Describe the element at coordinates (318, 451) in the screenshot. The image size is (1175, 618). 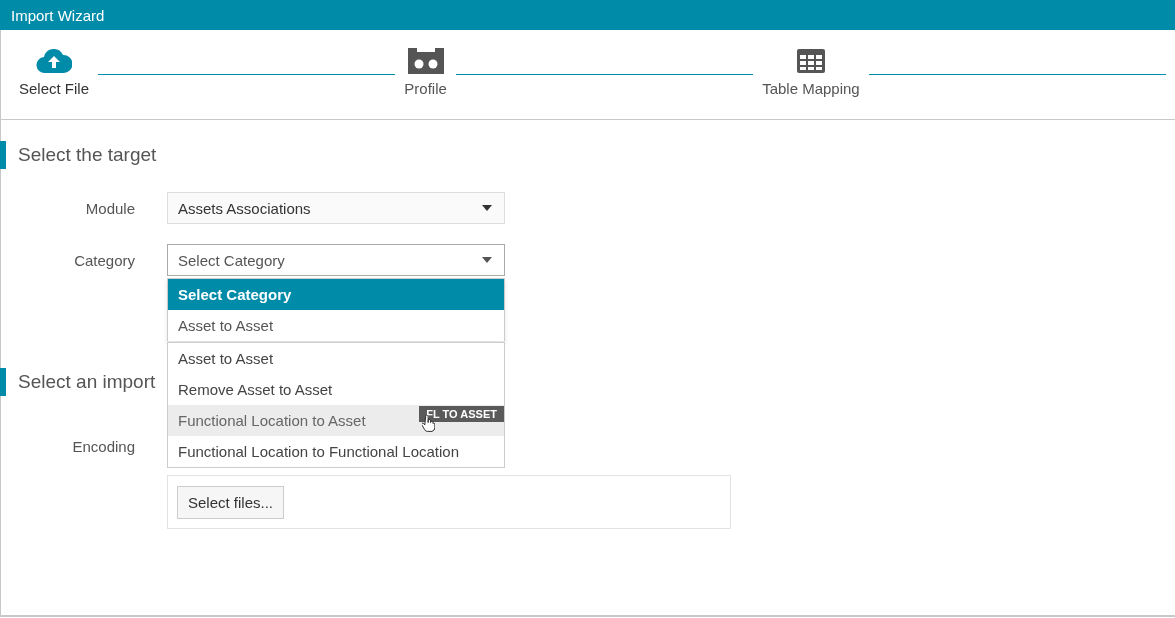
I see `dropdown-option: Functional Location to Functional Location` at that location.